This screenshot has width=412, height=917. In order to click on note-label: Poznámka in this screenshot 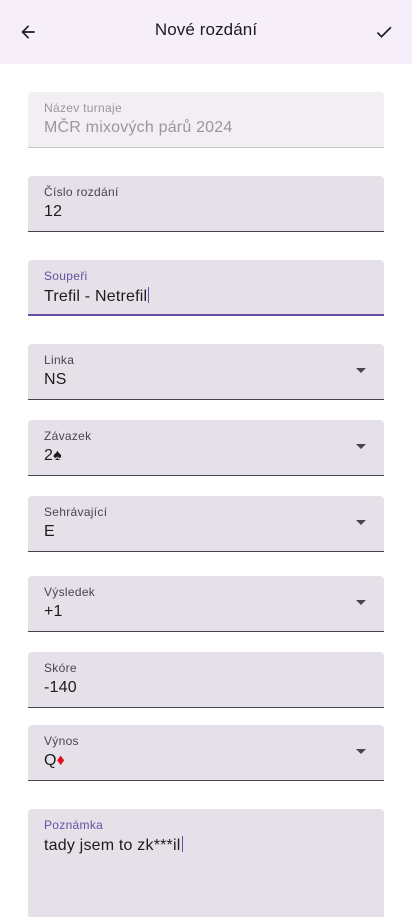, I will do `click(74, 825)`.